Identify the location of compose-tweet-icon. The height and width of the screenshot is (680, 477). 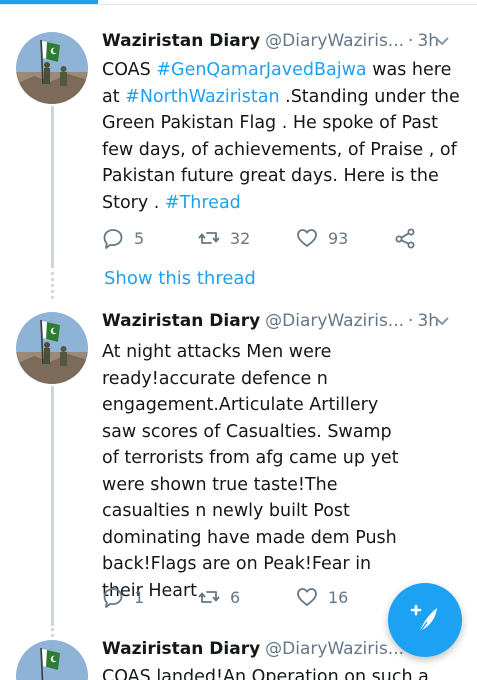
(423, 619).